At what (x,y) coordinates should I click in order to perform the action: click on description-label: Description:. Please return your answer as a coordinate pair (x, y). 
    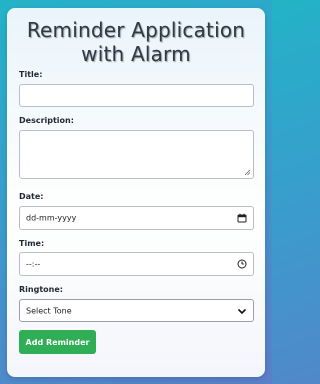
    Looking at the image, I should click on (46, 120).